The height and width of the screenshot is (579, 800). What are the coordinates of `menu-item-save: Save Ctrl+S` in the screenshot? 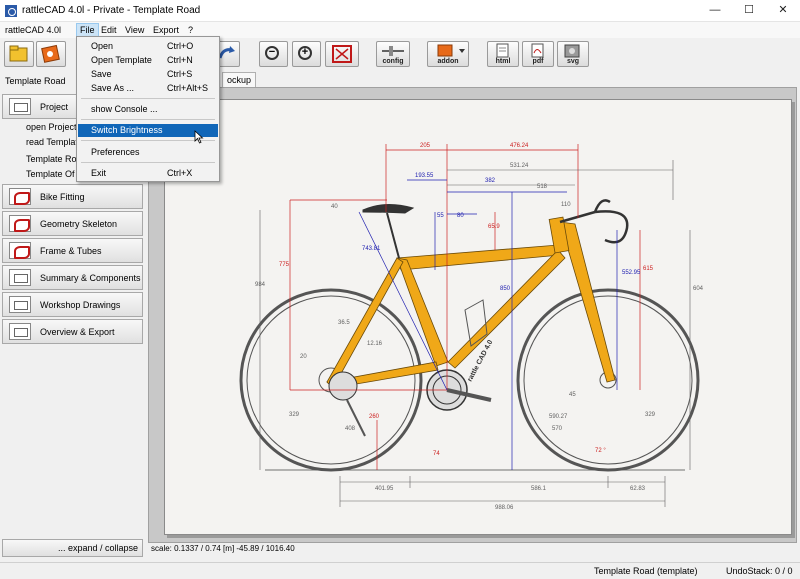 It's located at (148, 74).